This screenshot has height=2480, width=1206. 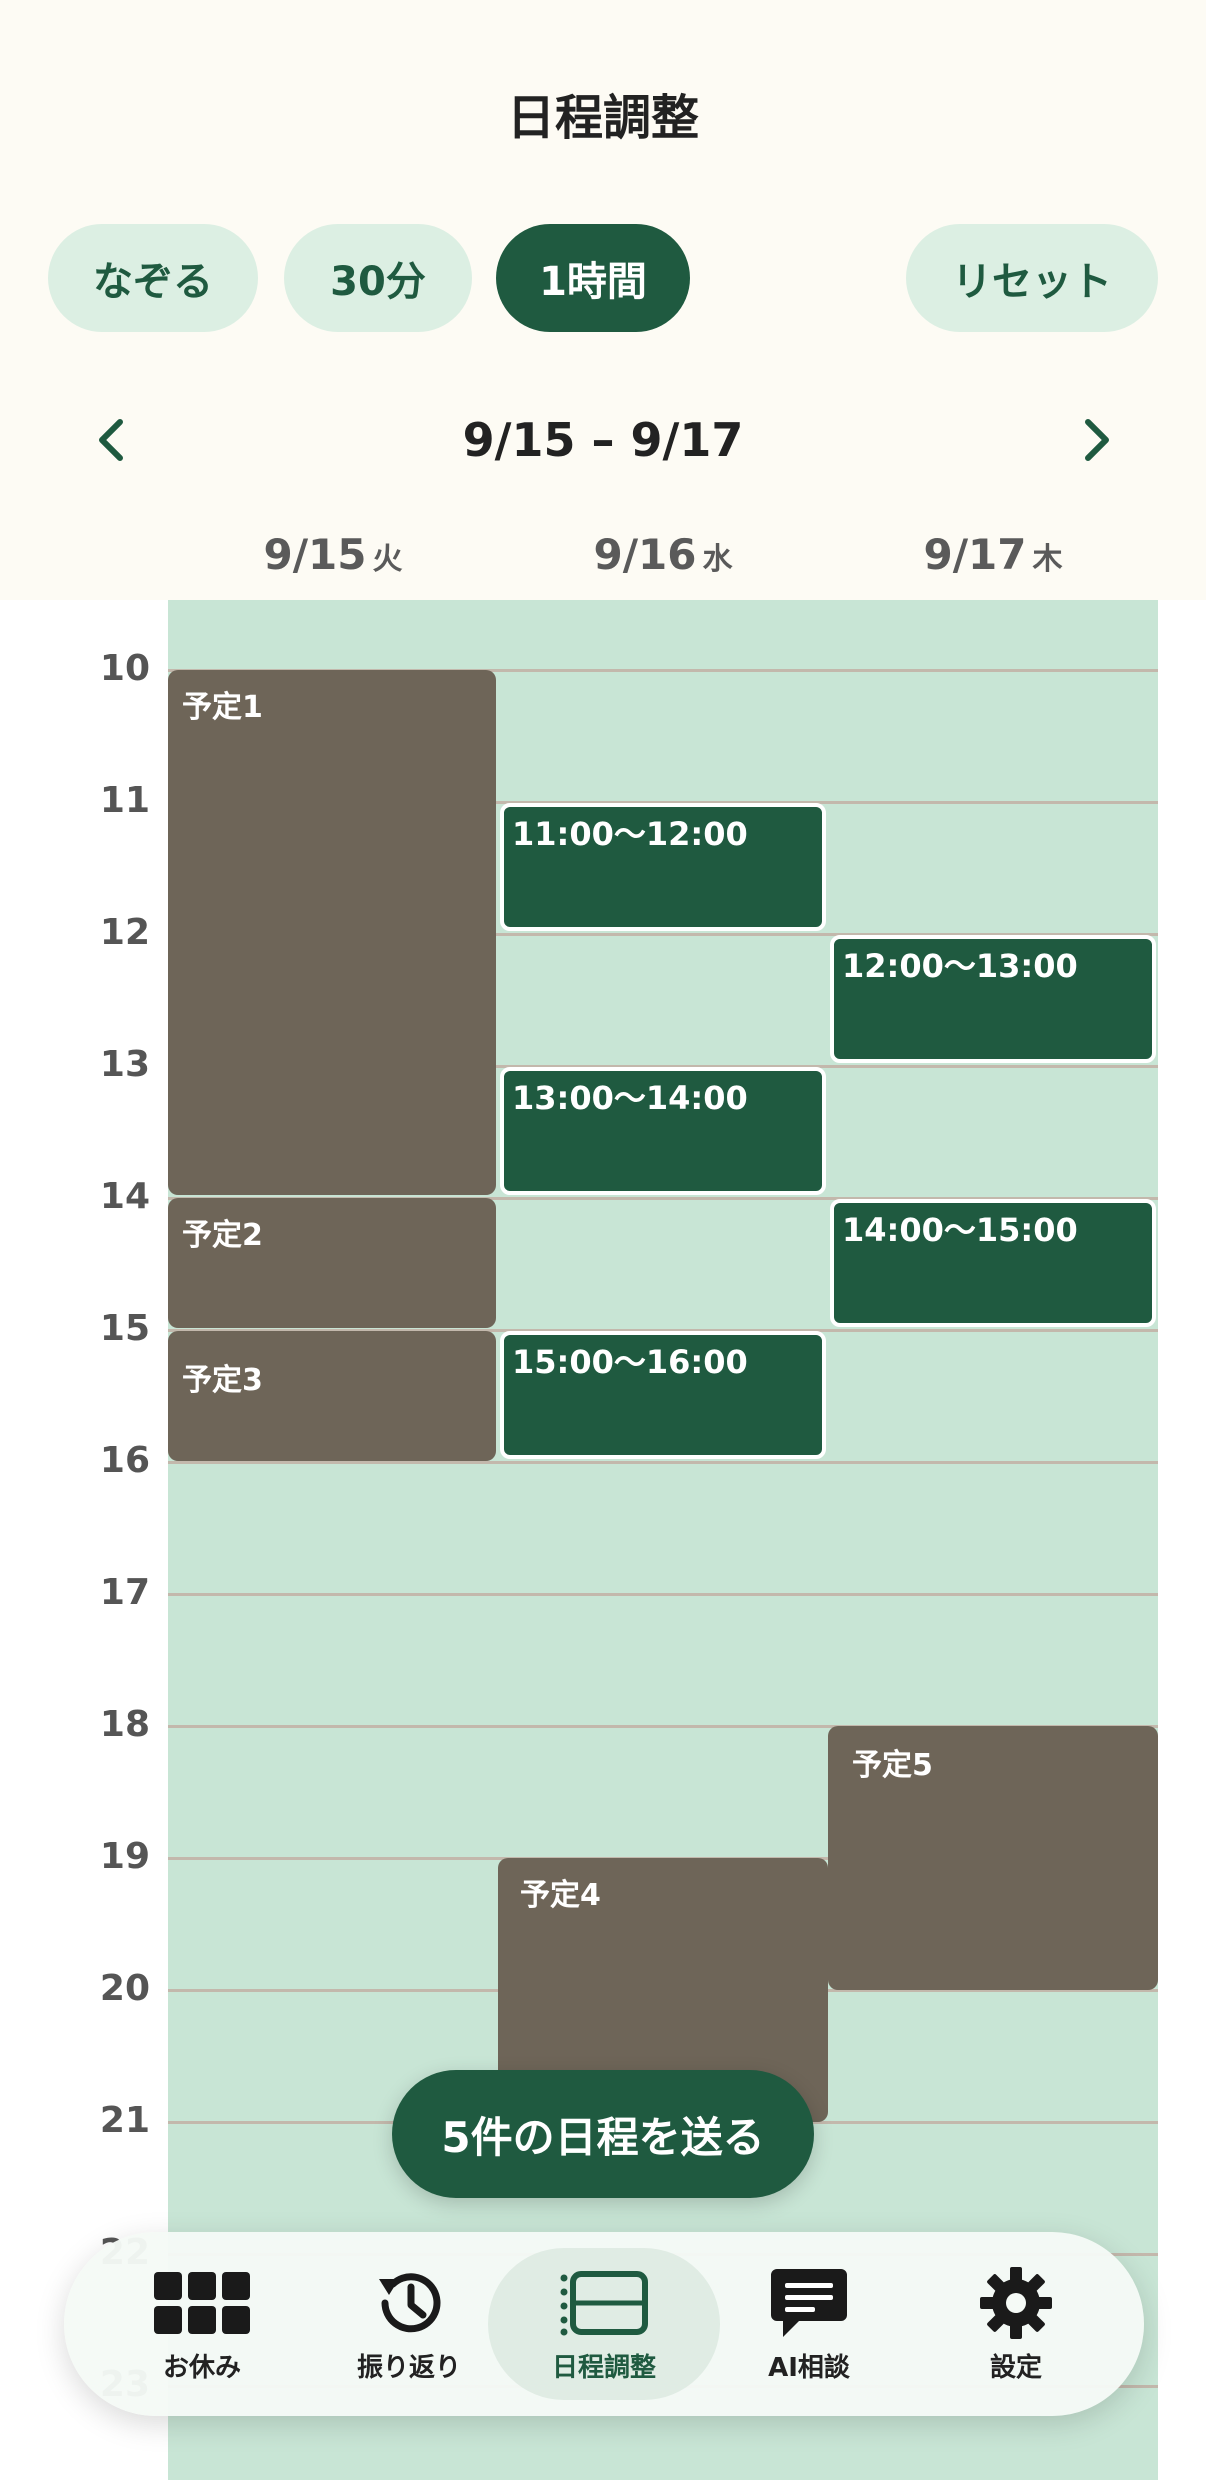 I want to click on next-week-button, so click(x=1096, y=440).